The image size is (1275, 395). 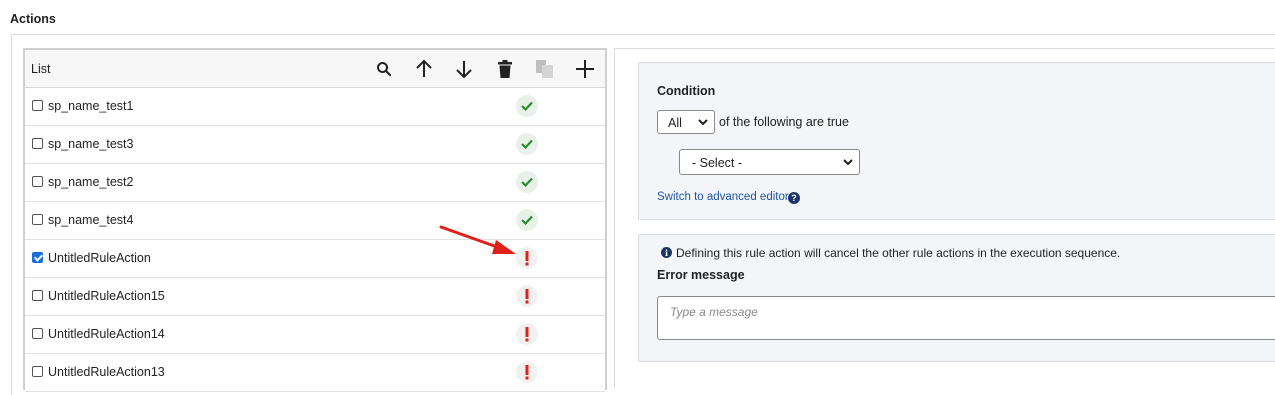 I want to click on condition-title: Condition, so click(x=686, y=91).